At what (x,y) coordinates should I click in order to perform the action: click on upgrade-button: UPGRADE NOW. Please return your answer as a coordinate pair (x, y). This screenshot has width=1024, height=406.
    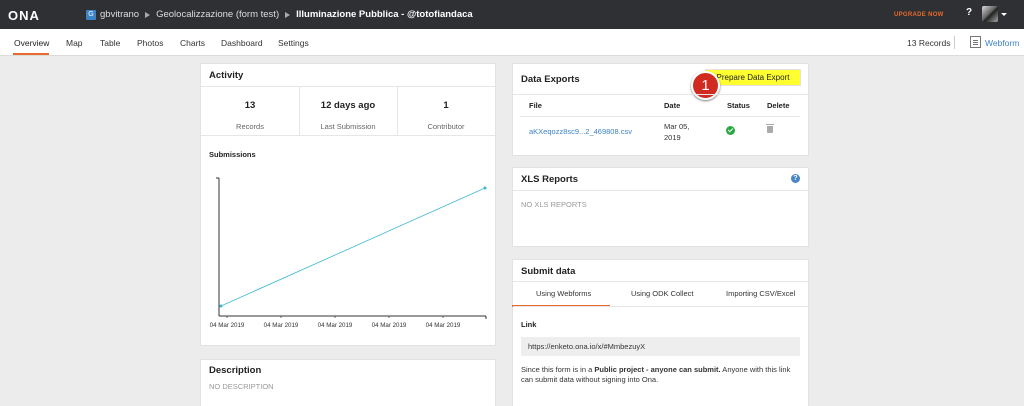
    Looking at the image, I should click on (919, 15).